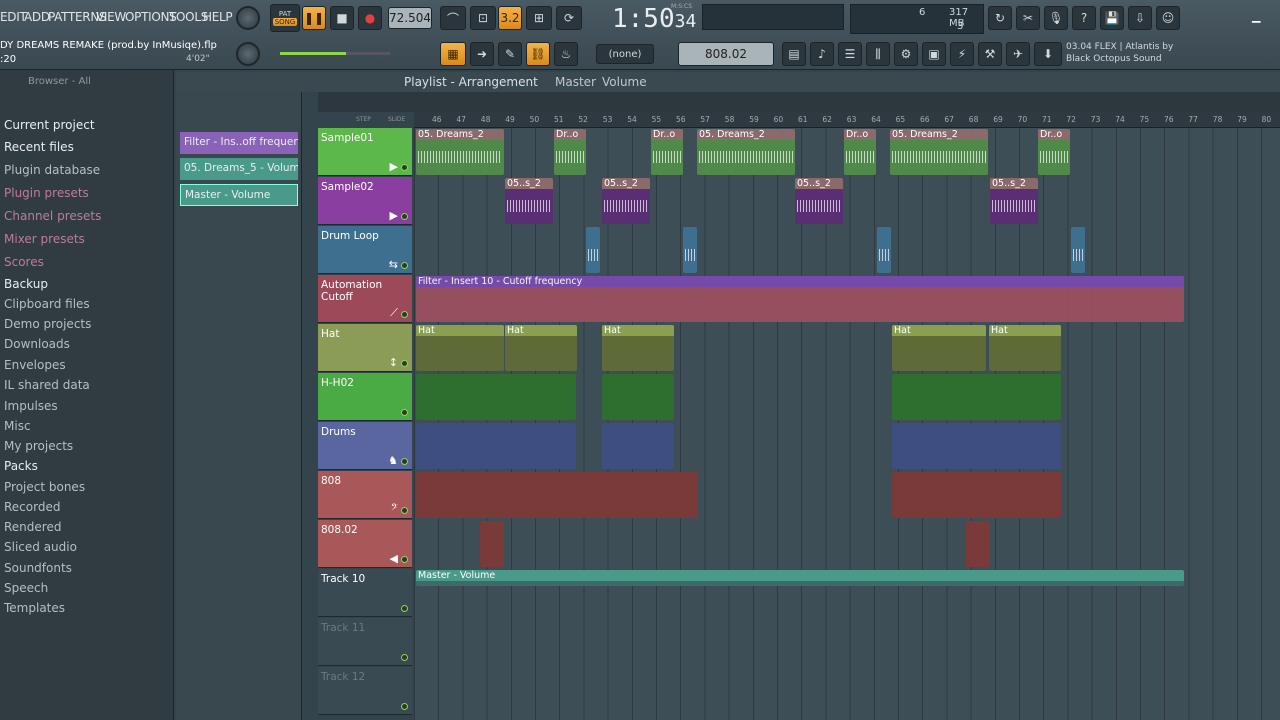 The height and width of the screenshot is (720, 1280). I want to click on stop-button: ■, so click(342, 18).